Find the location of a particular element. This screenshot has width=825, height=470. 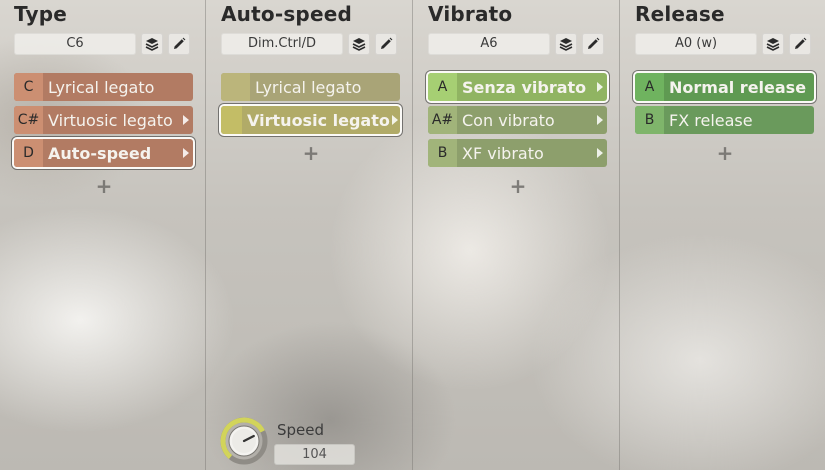

articulation-item-selected: A Normal release is located at coordinates (724, 87).